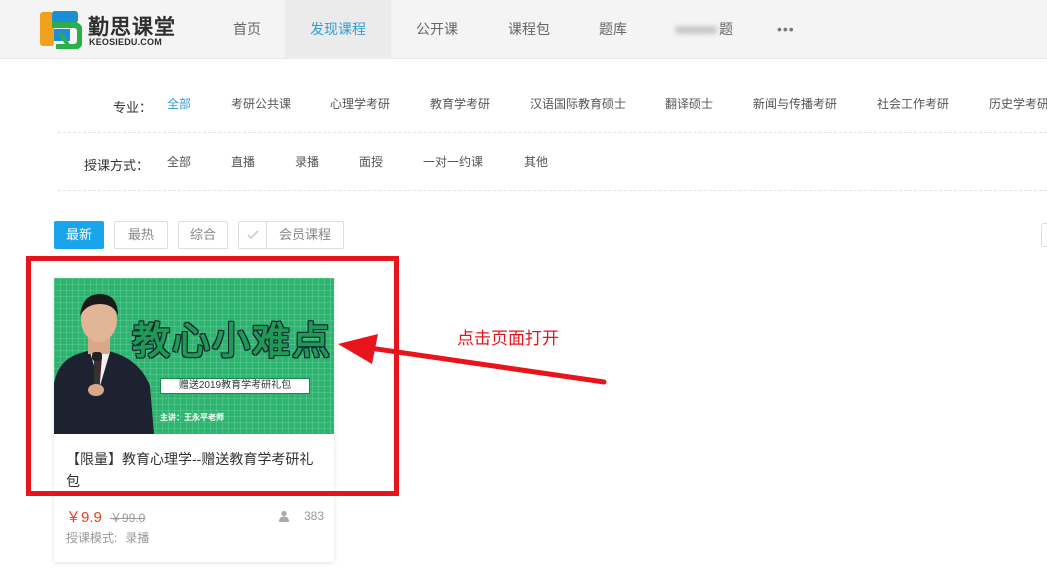 Image resolution: width=1047 pixels, height=574 pixels. What do you see at coordinates (597, 103) in the screenshot?
I see `major-option-chinese-intl: 汉语国际教育硕士` at bounding box center [597, 103].